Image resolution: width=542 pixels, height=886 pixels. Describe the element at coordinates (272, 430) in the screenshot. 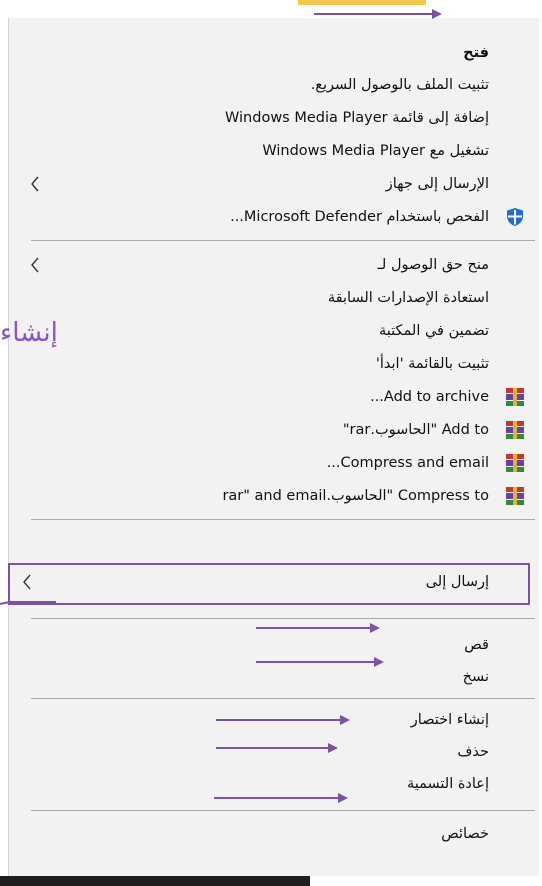

I see `menu-item-add-to-rar: Add to "الحاسوب.rar"` at that location.